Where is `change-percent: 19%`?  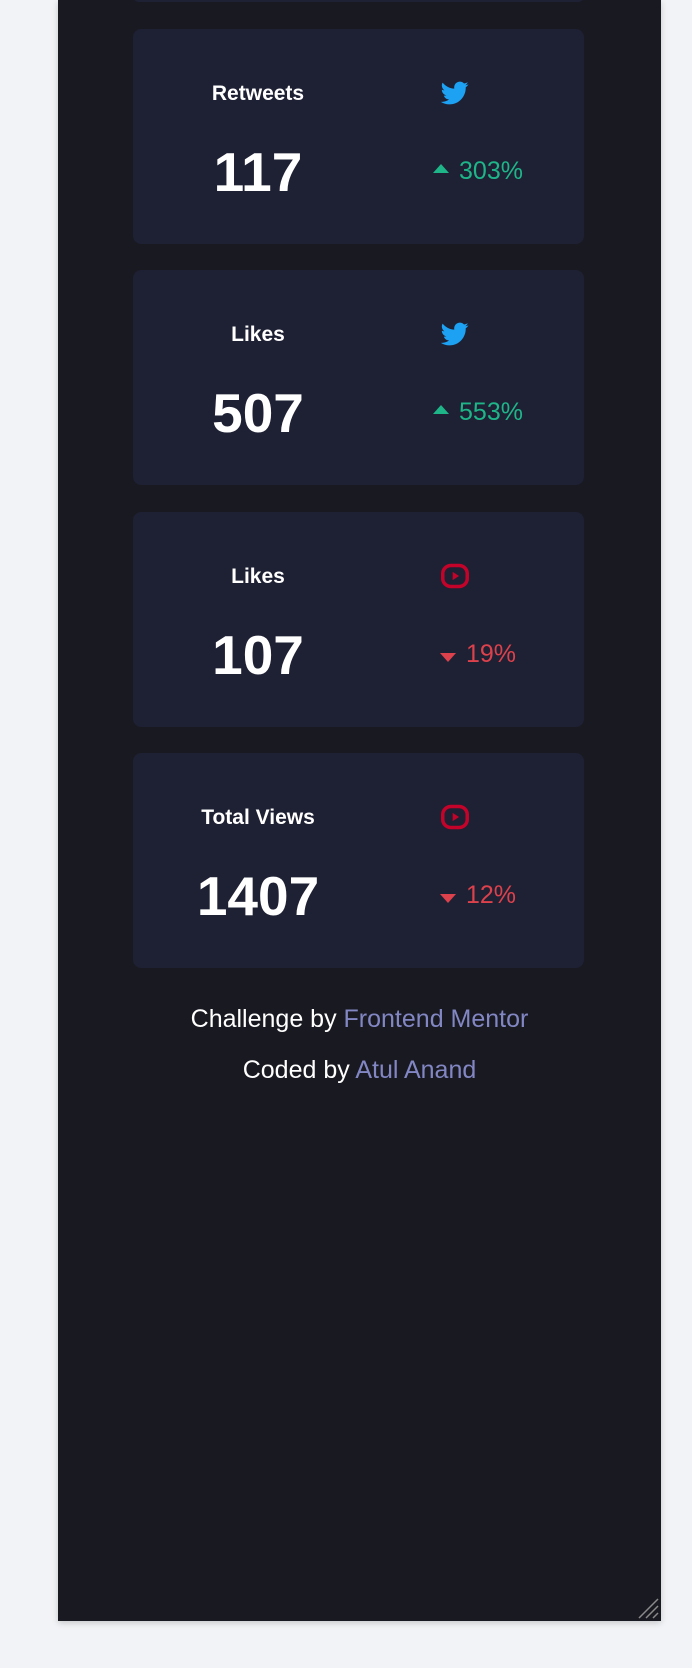
change-percent: 19% is located at coordinates (491, 654).